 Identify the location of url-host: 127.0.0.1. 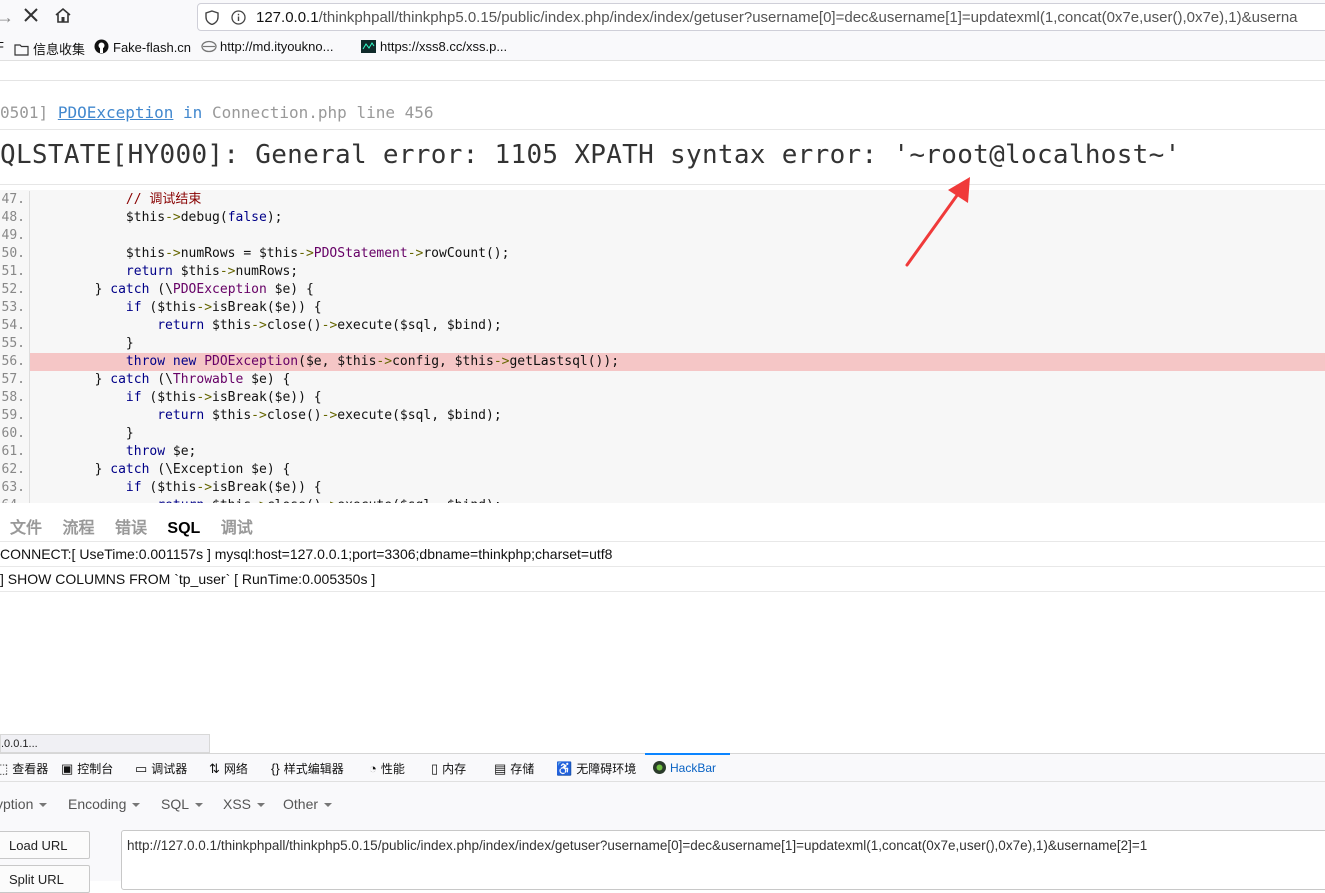
(287, 17).